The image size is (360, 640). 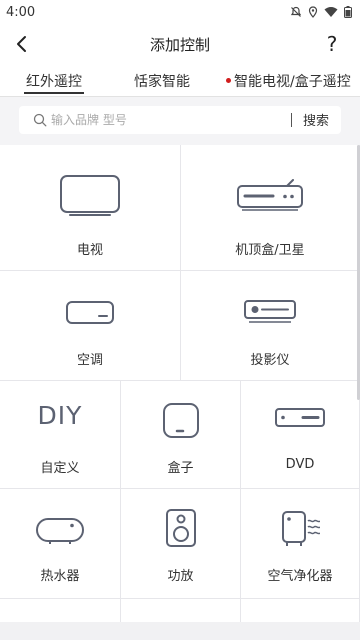 I want to click on search-box: 搜索, so click(x=180, y=120).